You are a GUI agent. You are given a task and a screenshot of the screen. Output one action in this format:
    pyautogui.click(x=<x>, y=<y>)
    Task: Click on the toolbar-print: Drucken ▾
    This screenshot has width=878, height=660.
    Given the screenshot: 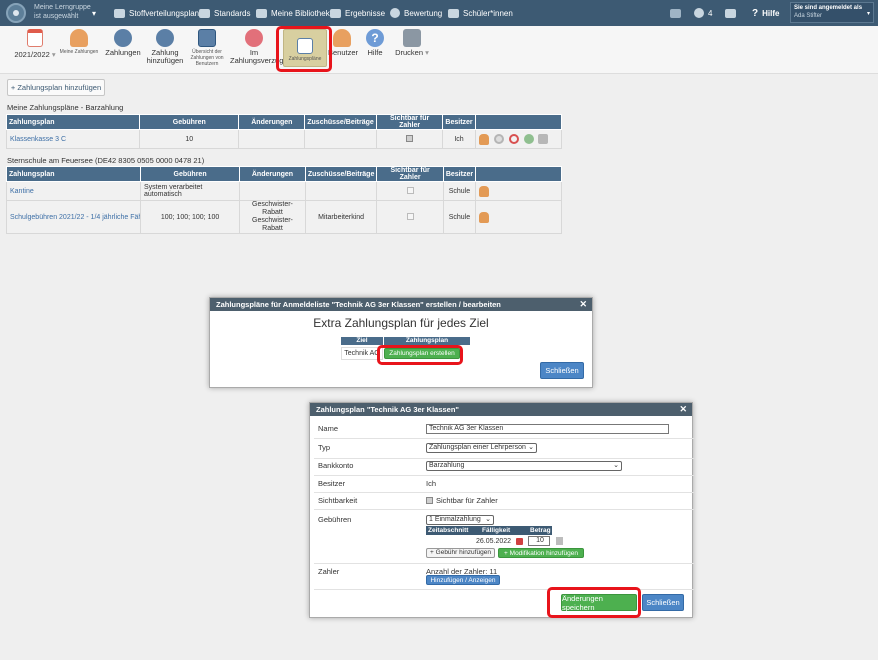 What is the action you would take?
    pyautogui.click(x=412, y=43)
    